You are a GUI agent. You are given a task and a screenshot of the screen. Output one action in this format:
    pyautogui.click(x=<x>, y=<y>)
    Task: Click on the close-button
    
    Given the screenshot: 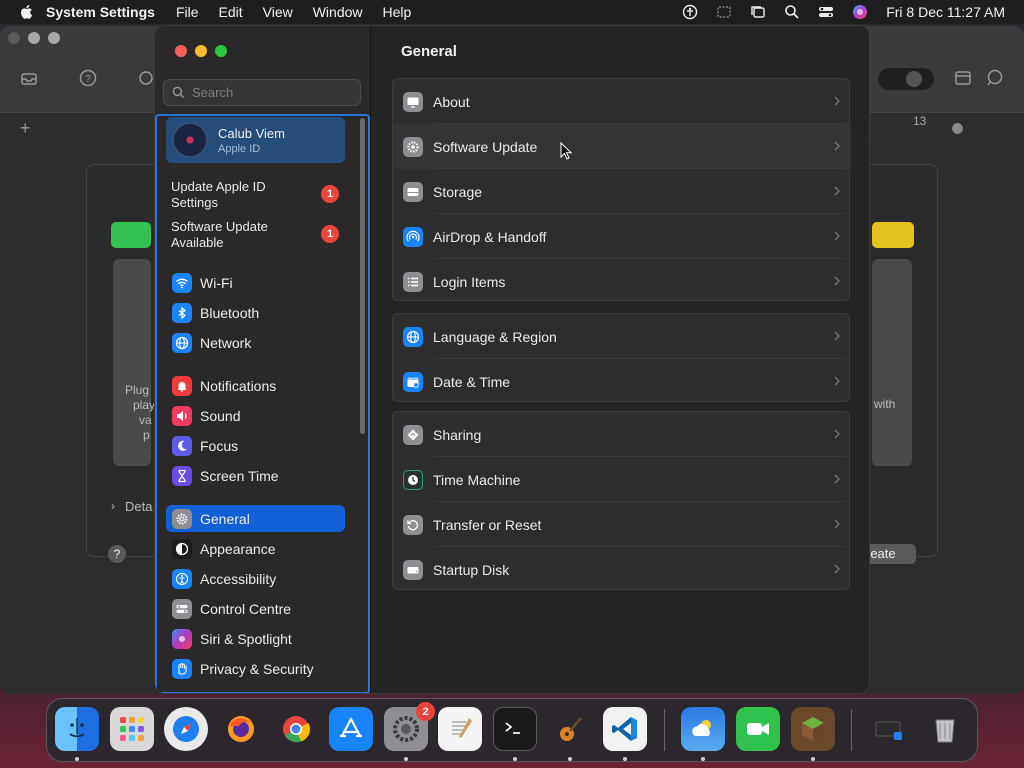 What is the action you would take?
    pyautogui.click(x=181, y=51)
    